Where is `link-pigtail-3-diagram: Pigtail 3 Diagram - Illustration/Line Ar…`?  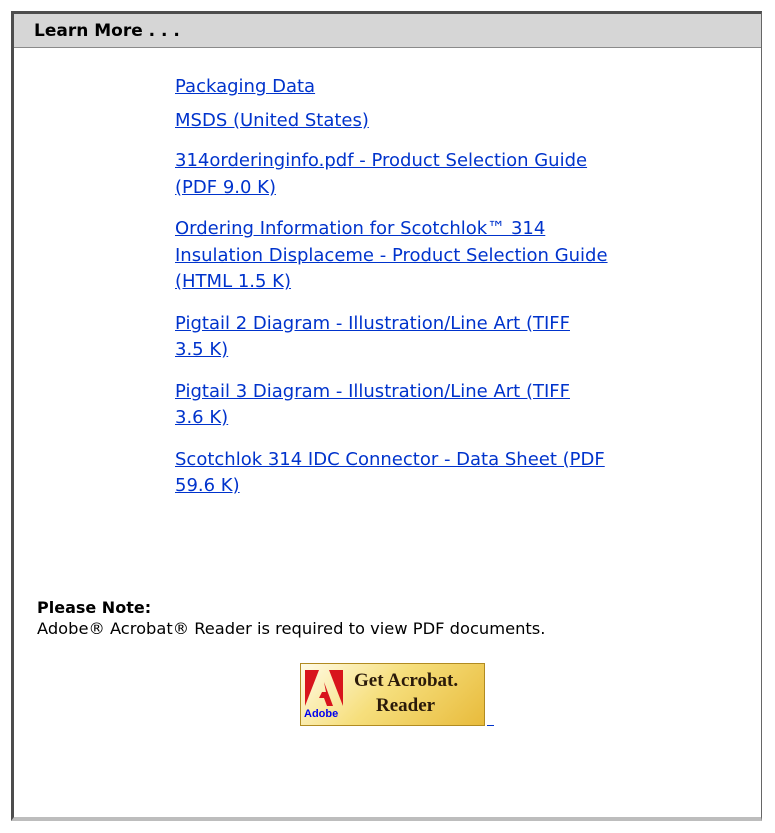 link-pigtail-3-diagram: Pigtail 3 Diagram - Illustration/Line Ar… is located at coordinates (455, 405).